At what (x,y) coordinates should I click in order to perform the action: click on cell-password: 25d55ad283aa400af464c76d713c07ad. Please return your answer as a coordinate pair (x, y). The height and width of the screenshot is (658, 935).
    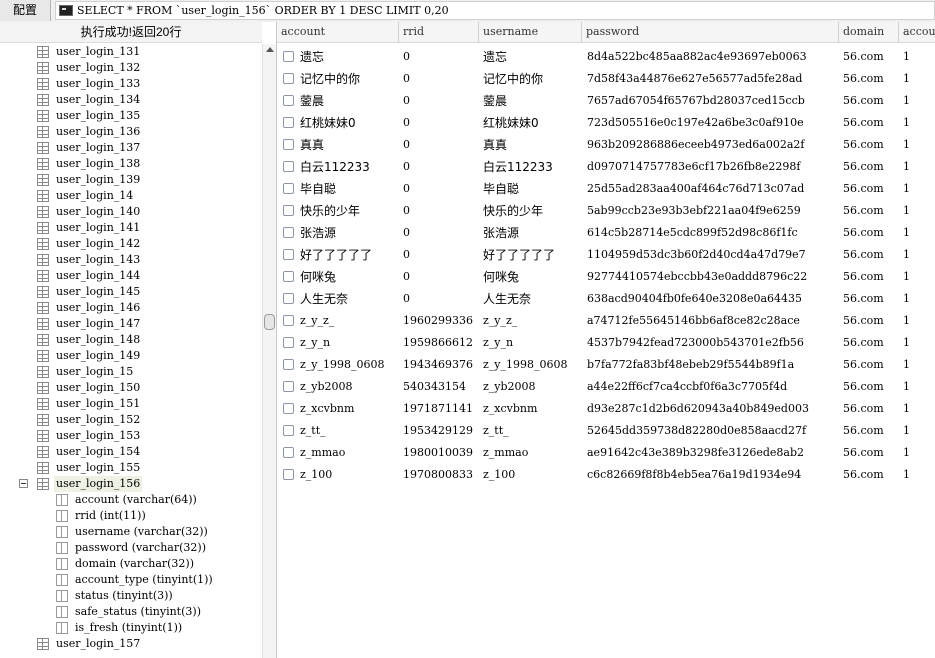
    Looking at the image, I should click on (712, 189).